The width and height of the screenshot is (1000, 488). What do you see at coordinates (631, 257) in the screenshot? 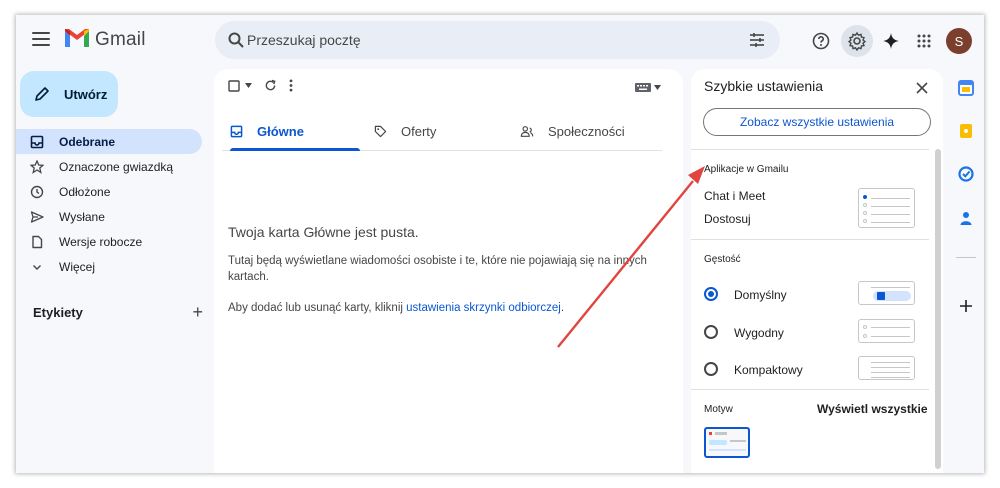
I see `annotation-arrow` at bounding box center [631, 257].